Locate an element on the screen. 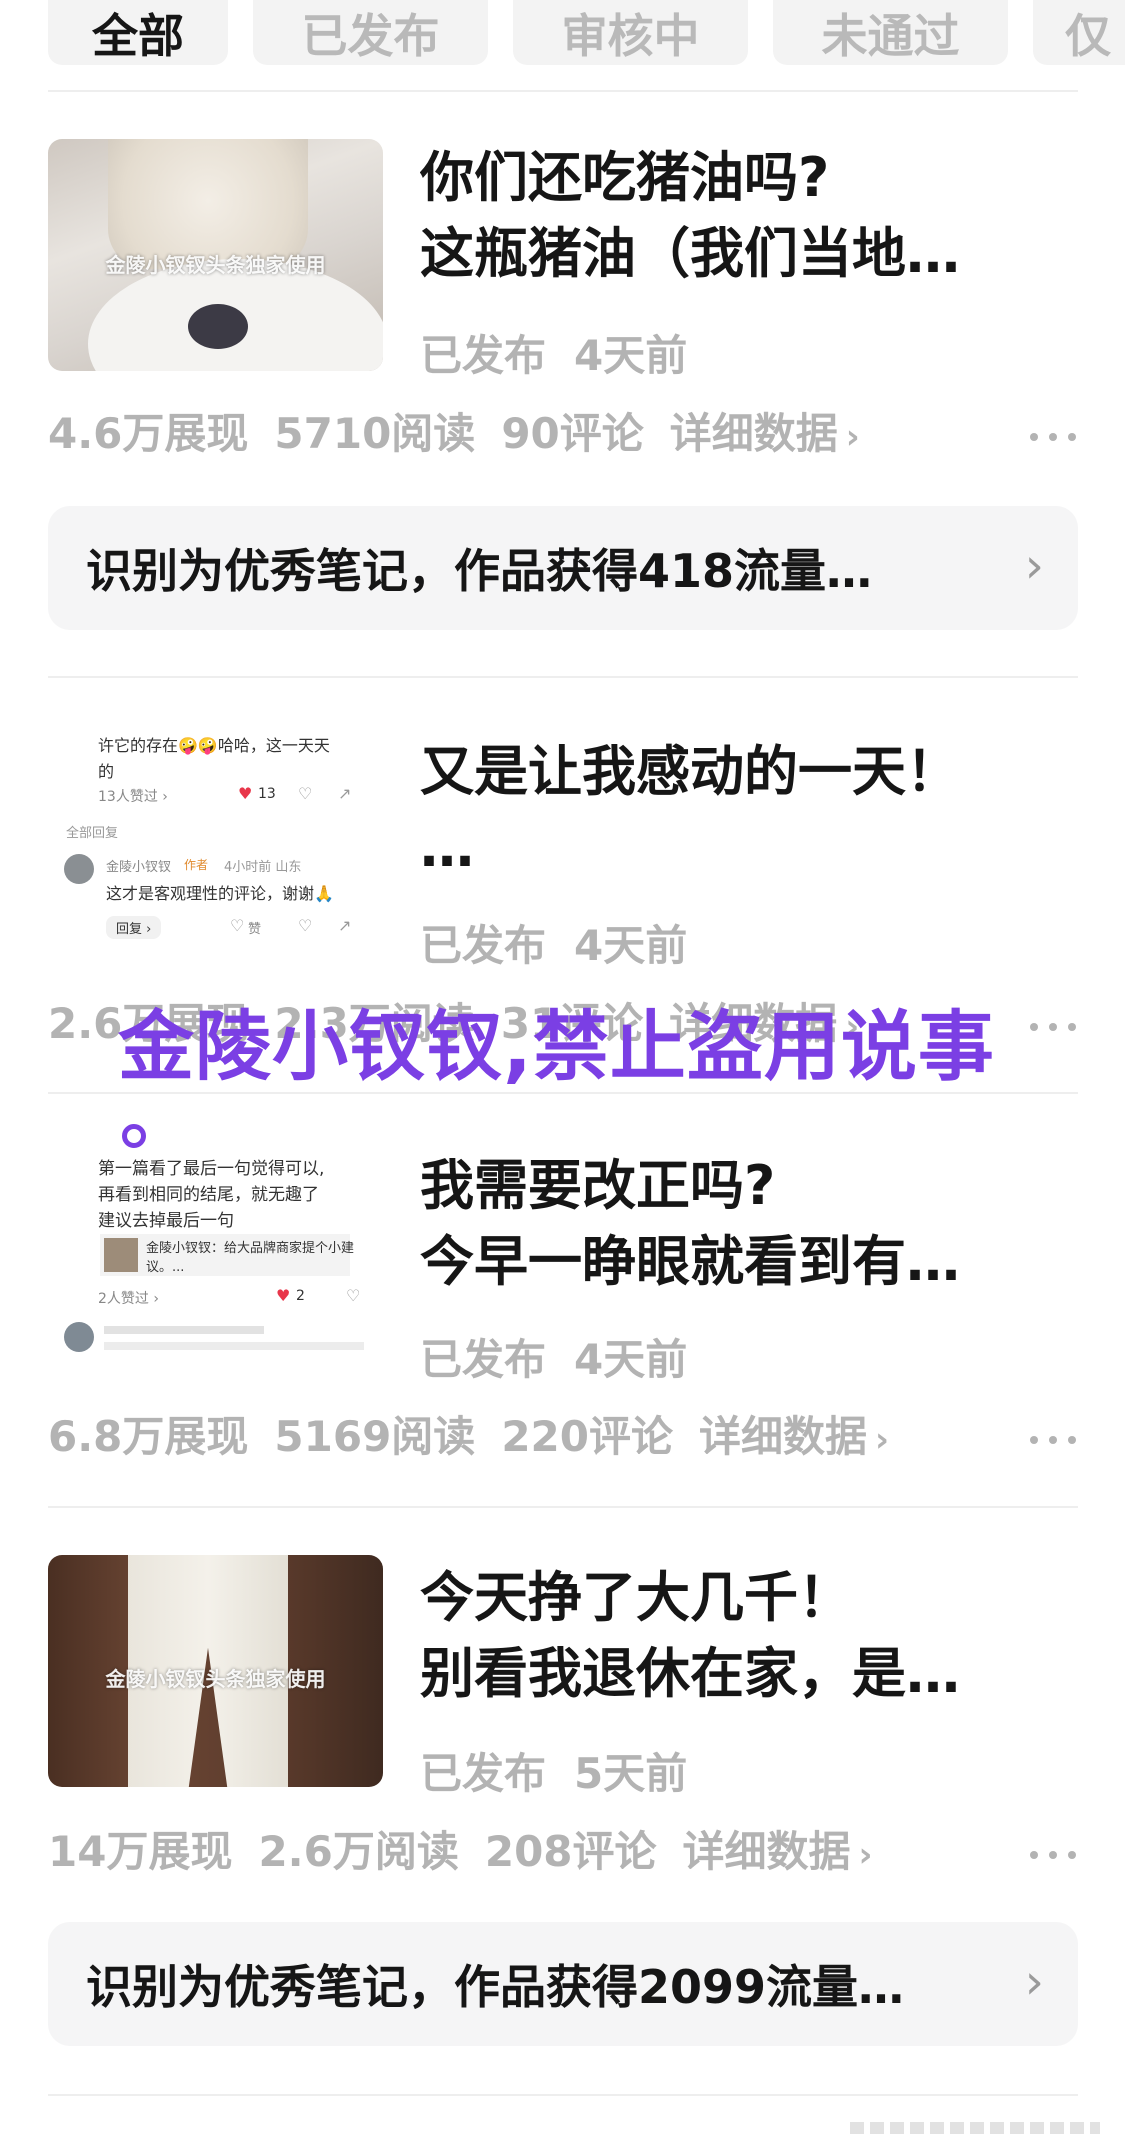 Image resolution: width=1125 pixels, height=2140 pixels. status-tabs: 全部 已发布 审核中 未通过 仅 is located at coordinates (562, 46).